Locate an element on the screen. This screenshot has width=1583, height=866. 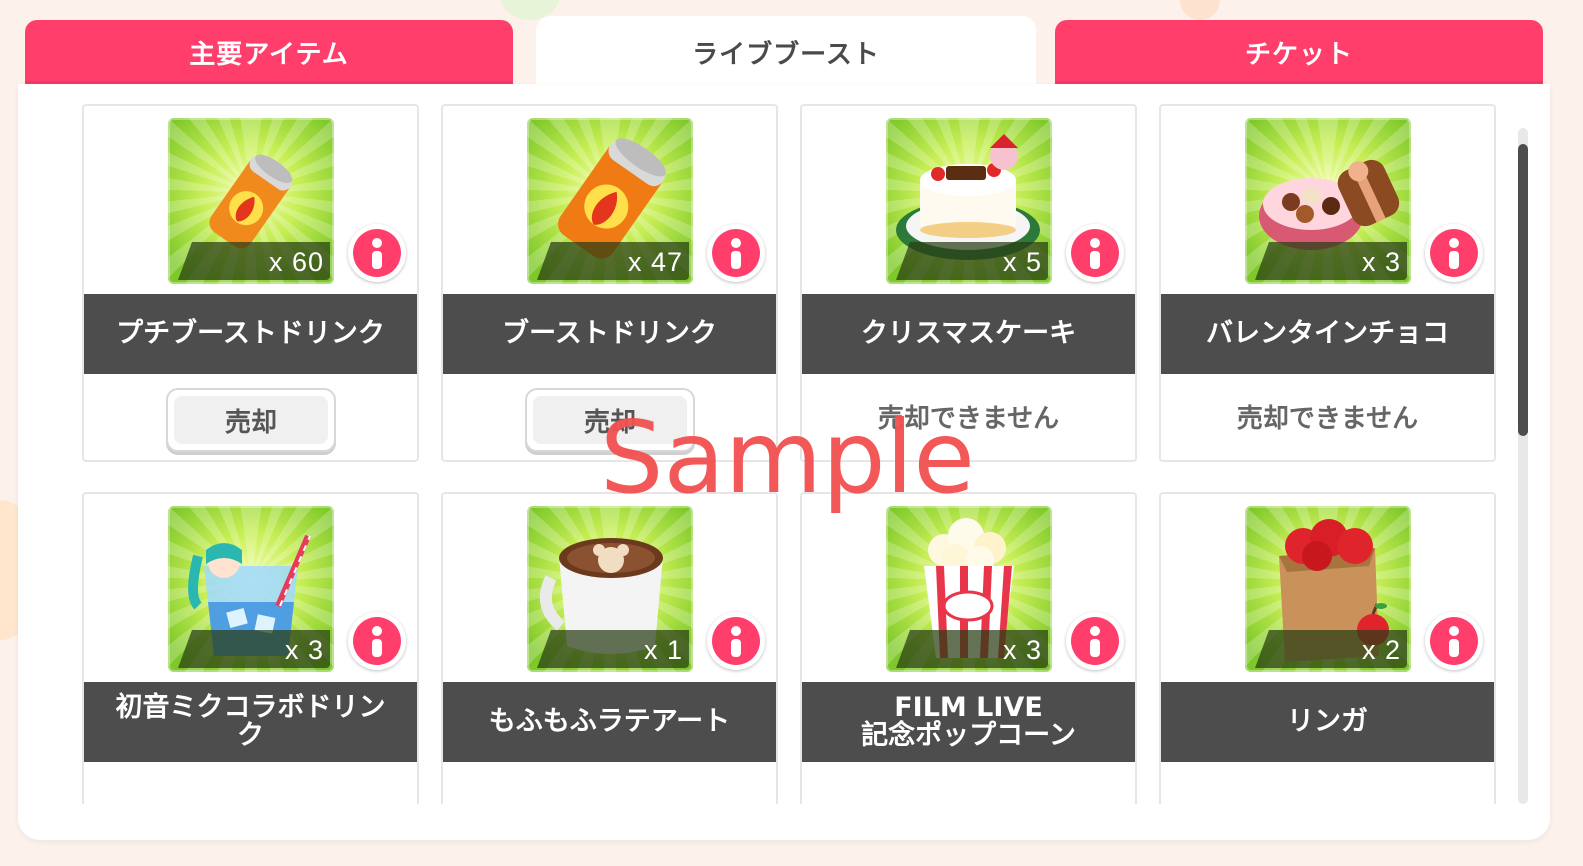
item-name: FILM LIVE 記念ポップコーン is located at coordinates (968, 722).